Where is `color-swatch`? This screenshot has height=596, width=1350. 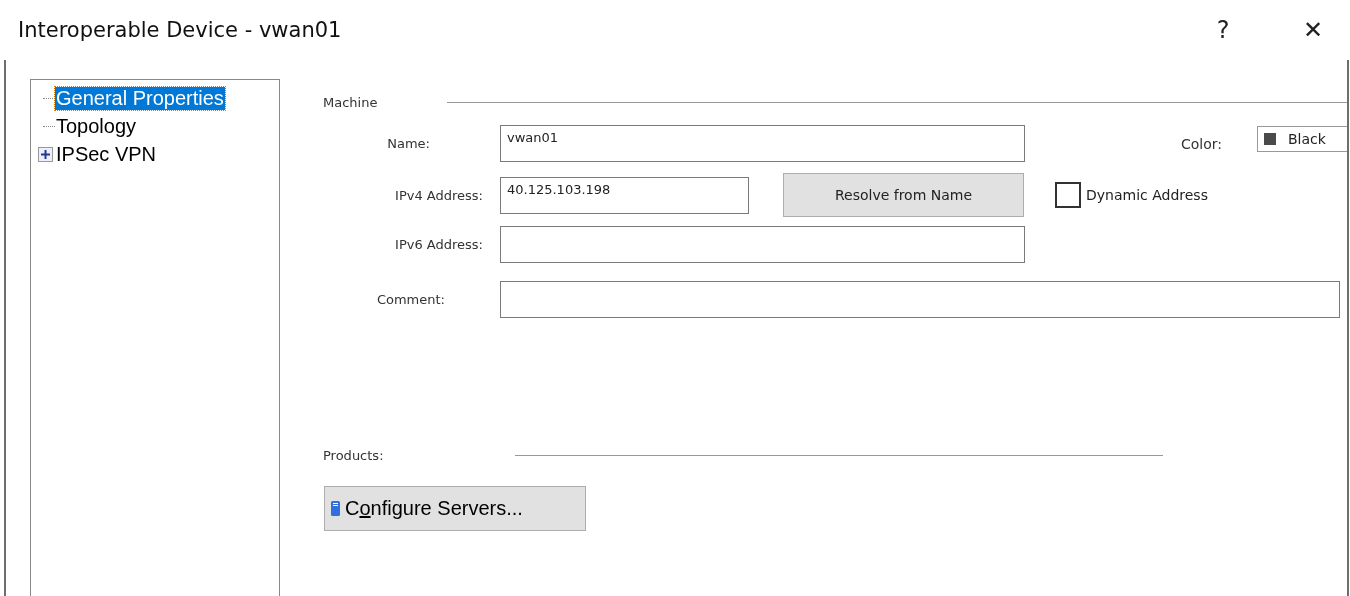 color-swatch is located at coordinates (1270, 138).